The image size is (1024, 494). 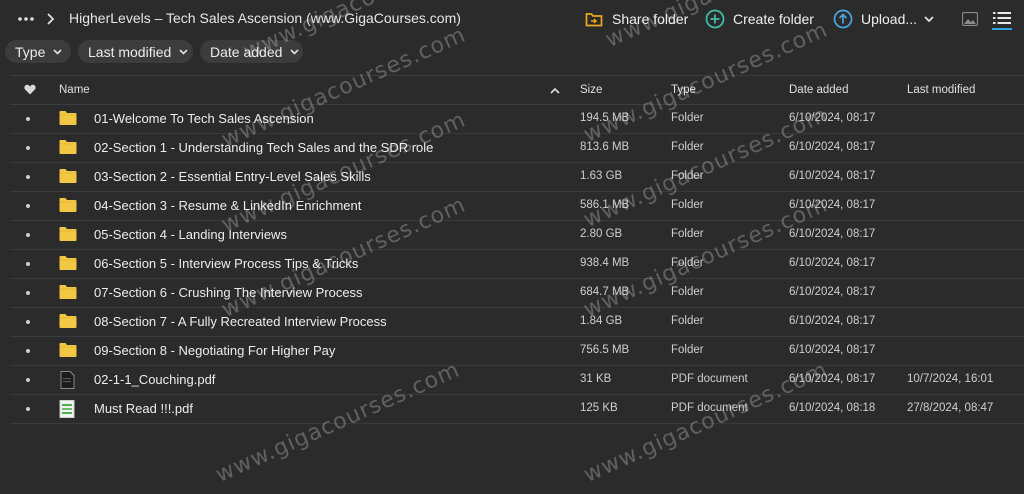 I want to click on file-last-modified: 27/8/2024, 08:47, so click(x=950, y=408).